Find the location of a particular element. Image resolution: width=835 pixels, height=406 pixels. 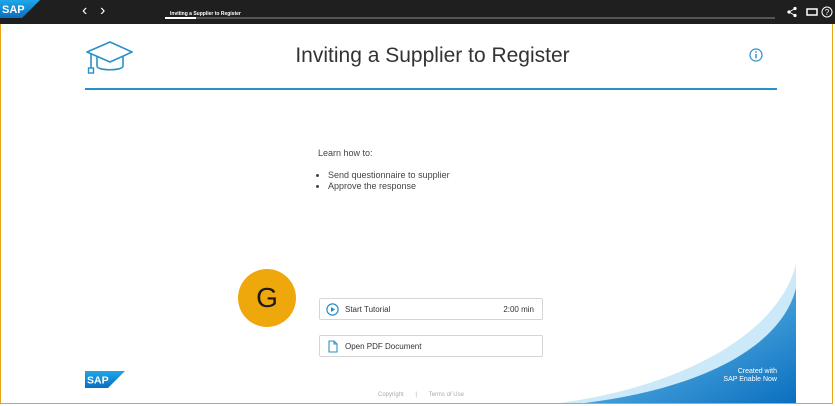

share-icon is located at coordinates (792, 12).